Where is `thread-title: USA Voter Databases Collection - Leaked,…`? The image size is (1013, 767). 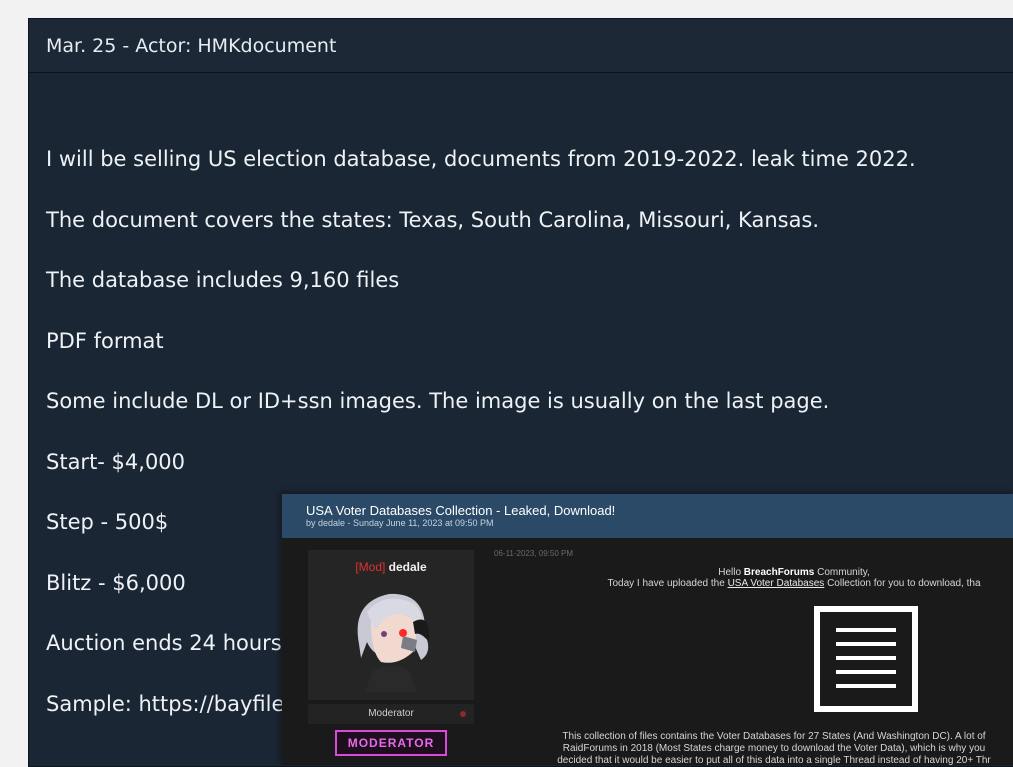 thread-title: USA Voter Databases Collection - Leaked,… is located at coordinates (659, 511).